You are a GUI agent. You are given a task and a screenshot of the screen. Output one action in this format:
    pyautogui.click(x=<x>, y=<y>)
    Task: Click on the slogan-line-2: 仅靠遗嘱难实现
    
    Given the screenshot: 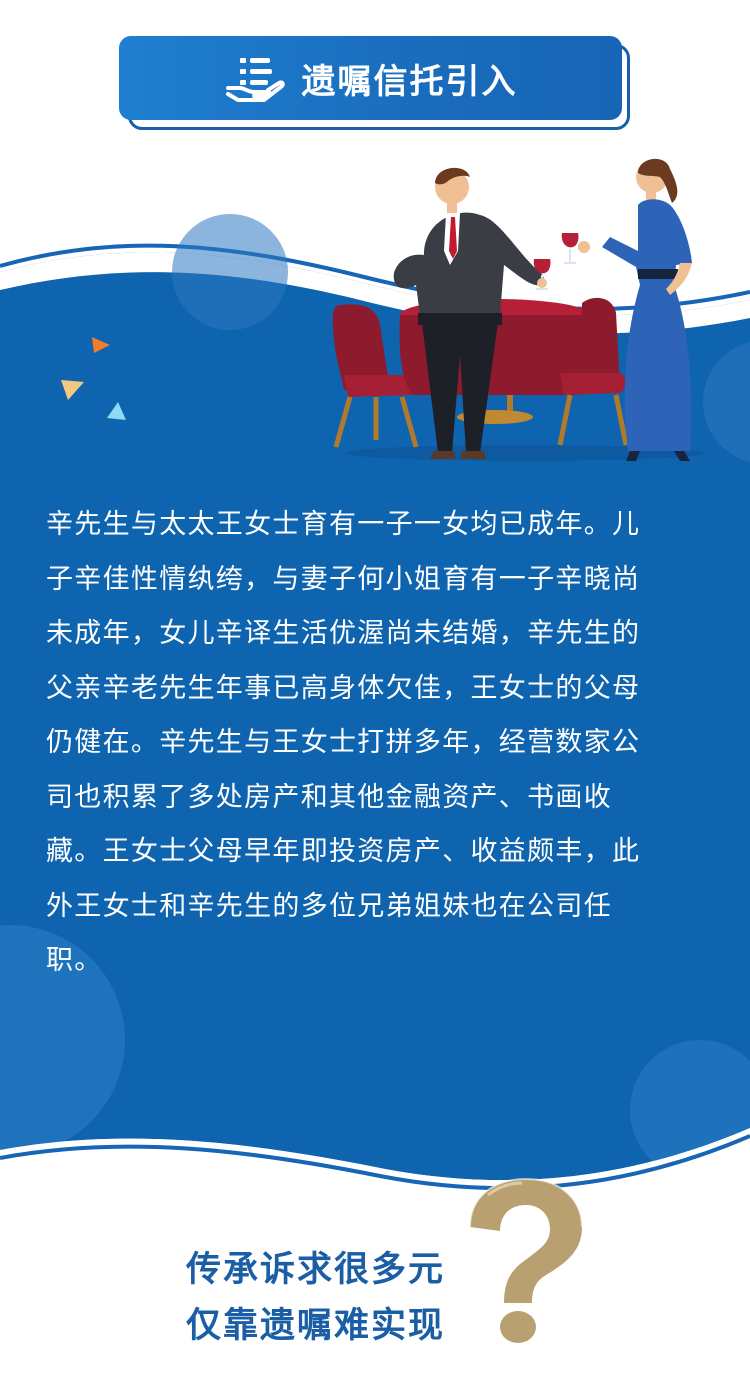 What is the action you would take?
    pyautogui.click(x=316, y=1326)
    